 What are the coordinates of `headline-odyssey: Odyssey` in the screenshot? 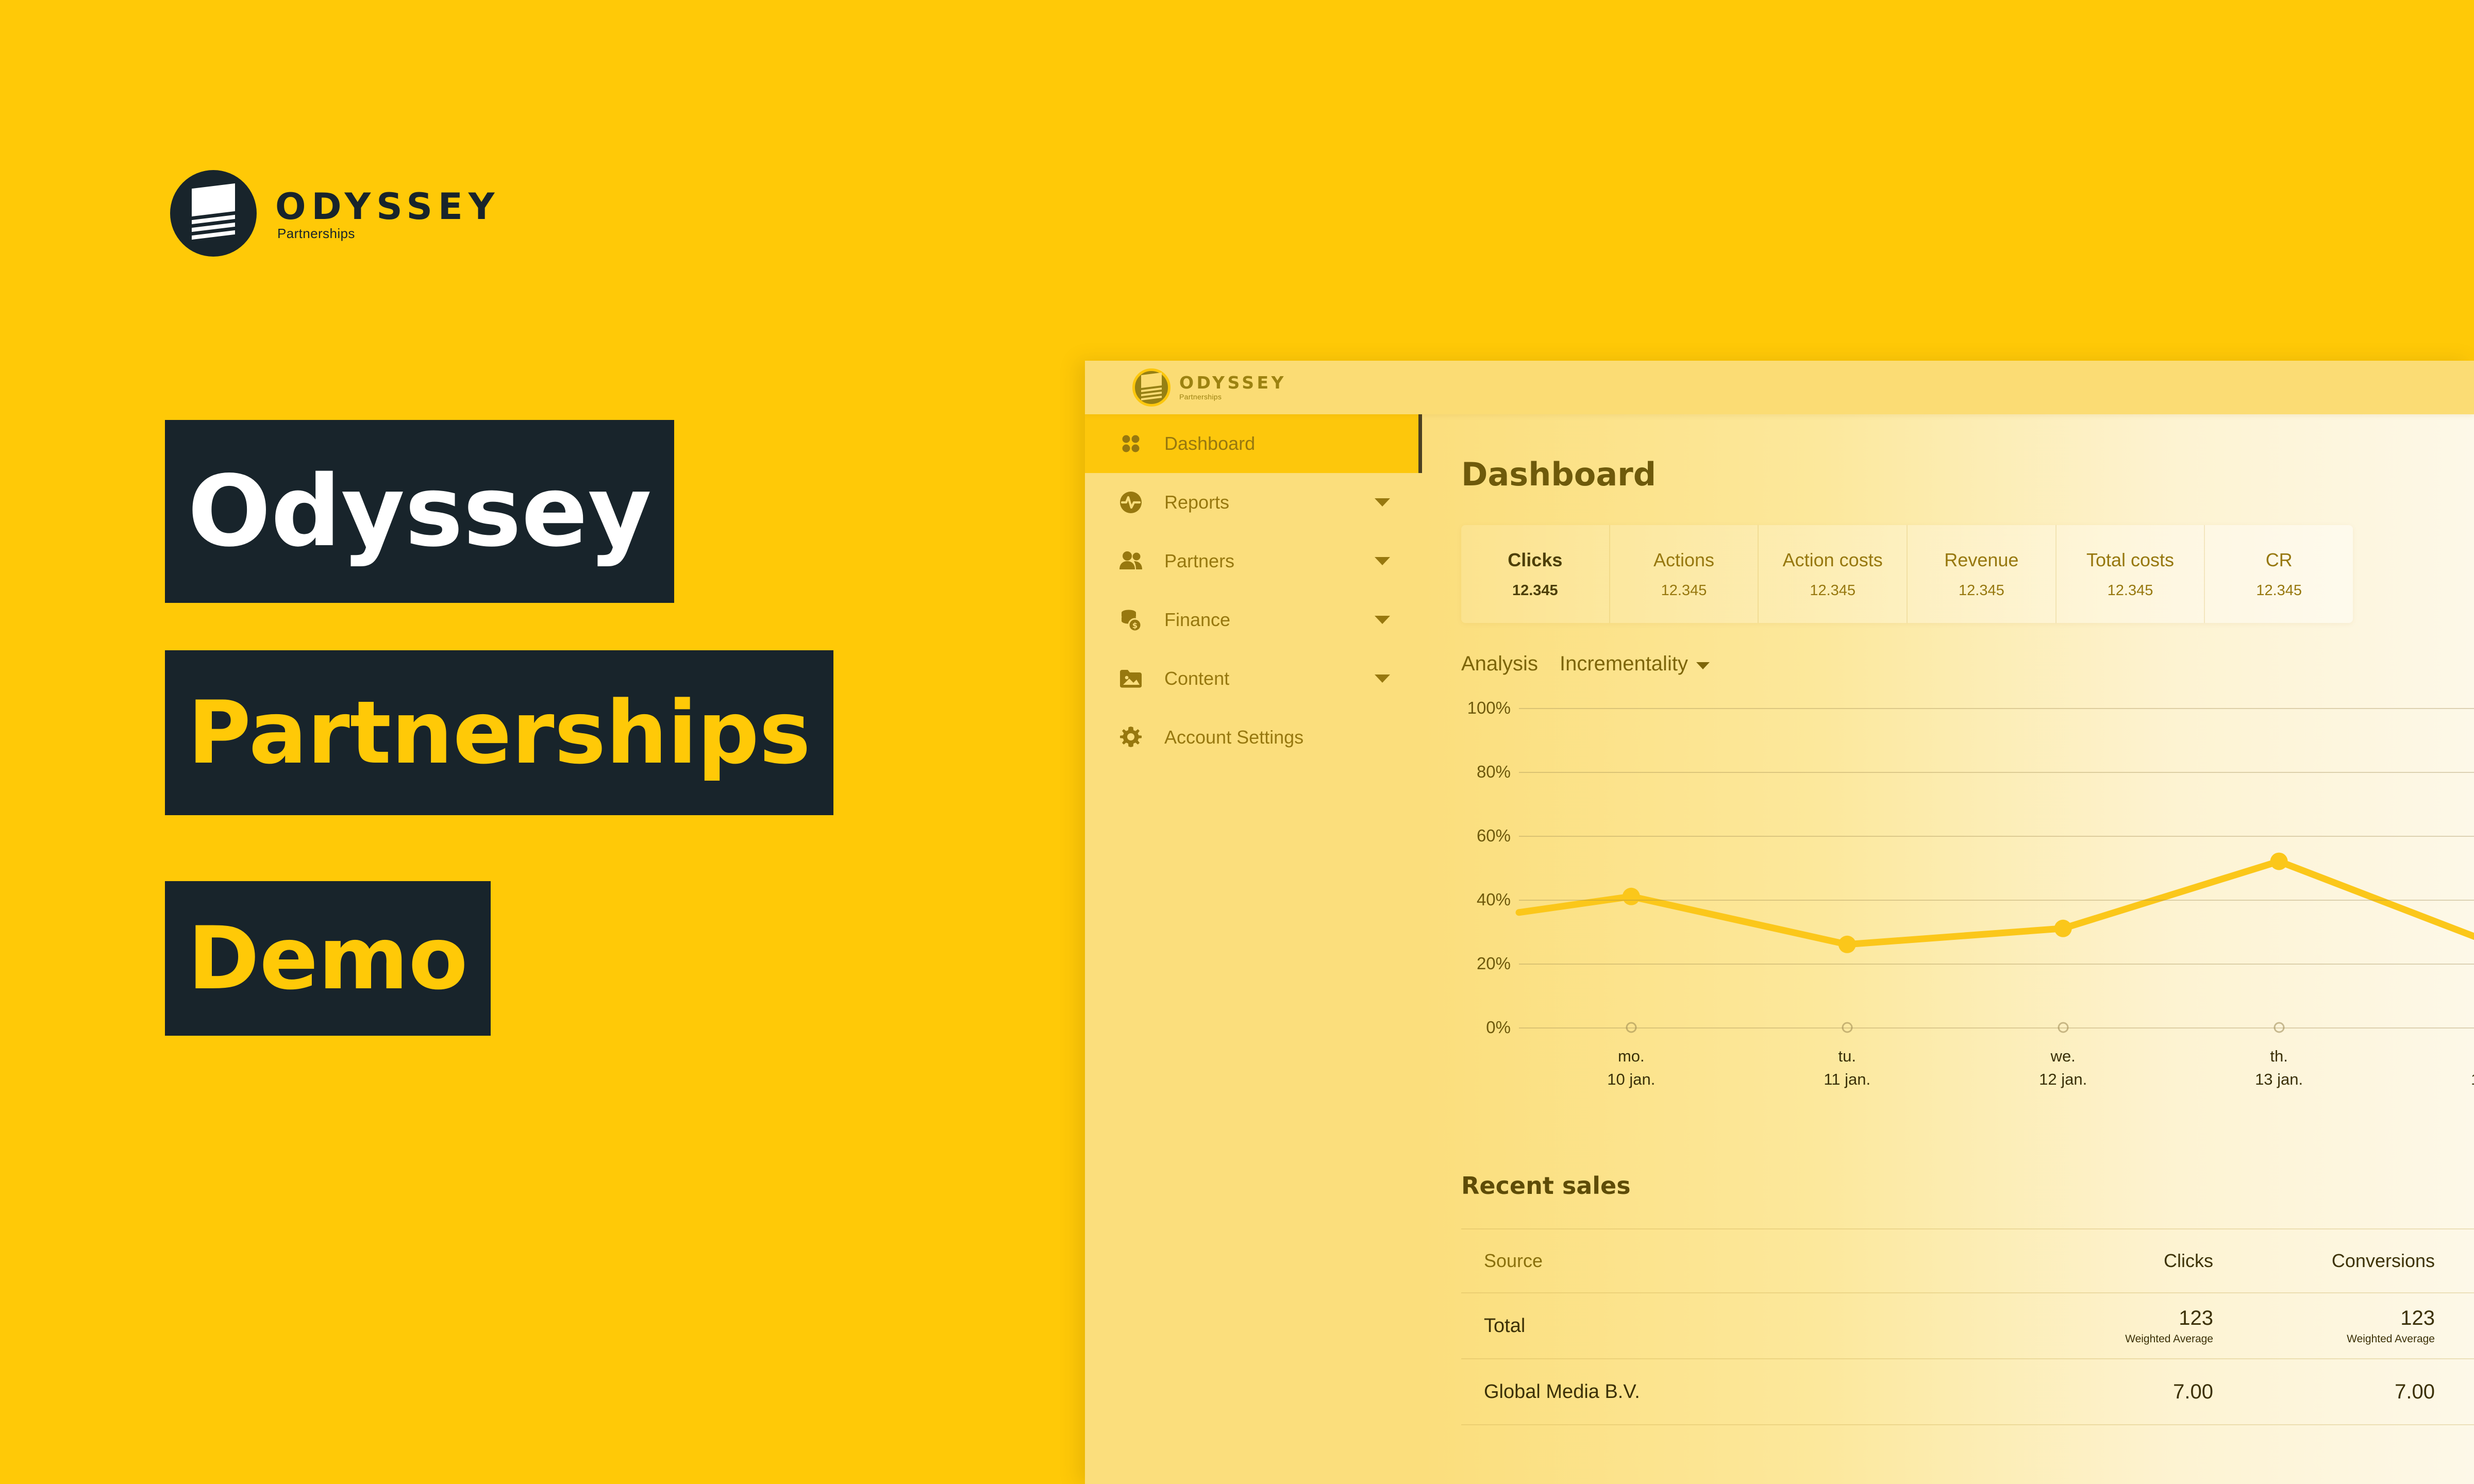 It's located at (420, 511).